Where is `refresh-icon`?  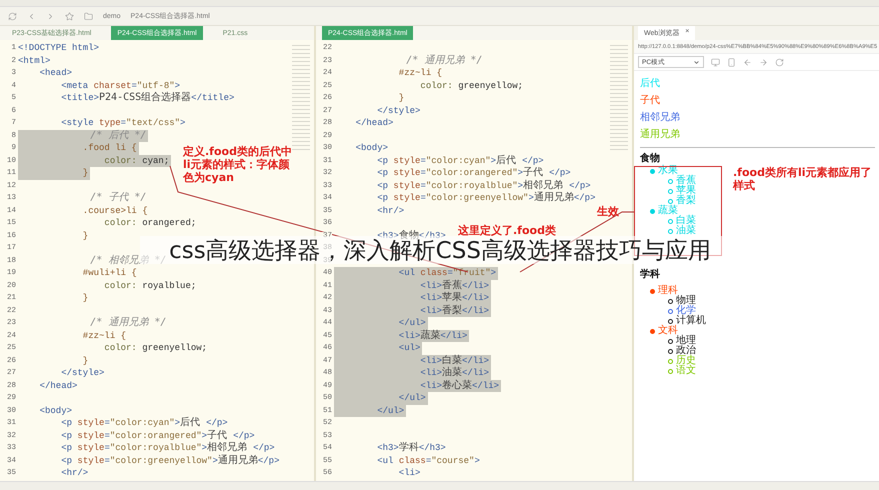
refresh-icon is located at coordinates (12, 16).